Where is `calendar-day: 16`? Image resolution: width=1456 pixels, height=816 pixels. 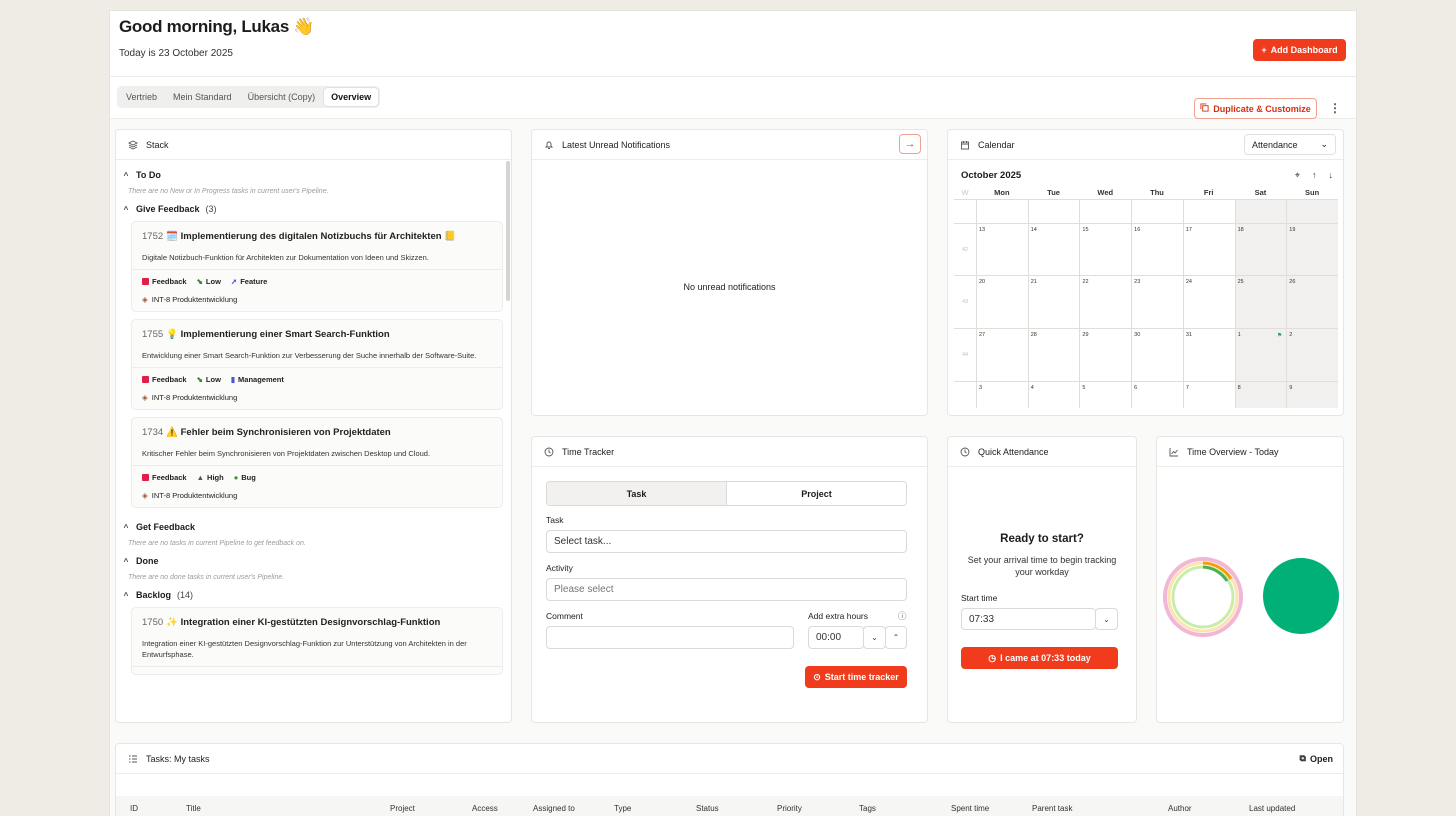 calendar-day: 16 is located at coordinates (1157, 249).